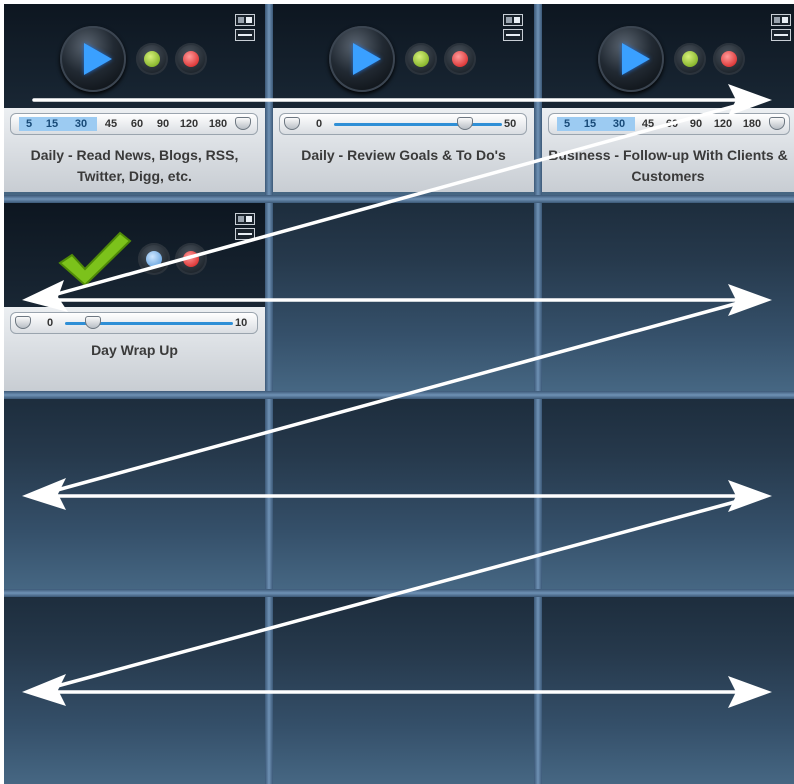  What do you see at coordinates (510, 124) in the screenshot?
I see `slider-max-value: 50` at bounding box center [510, 124].